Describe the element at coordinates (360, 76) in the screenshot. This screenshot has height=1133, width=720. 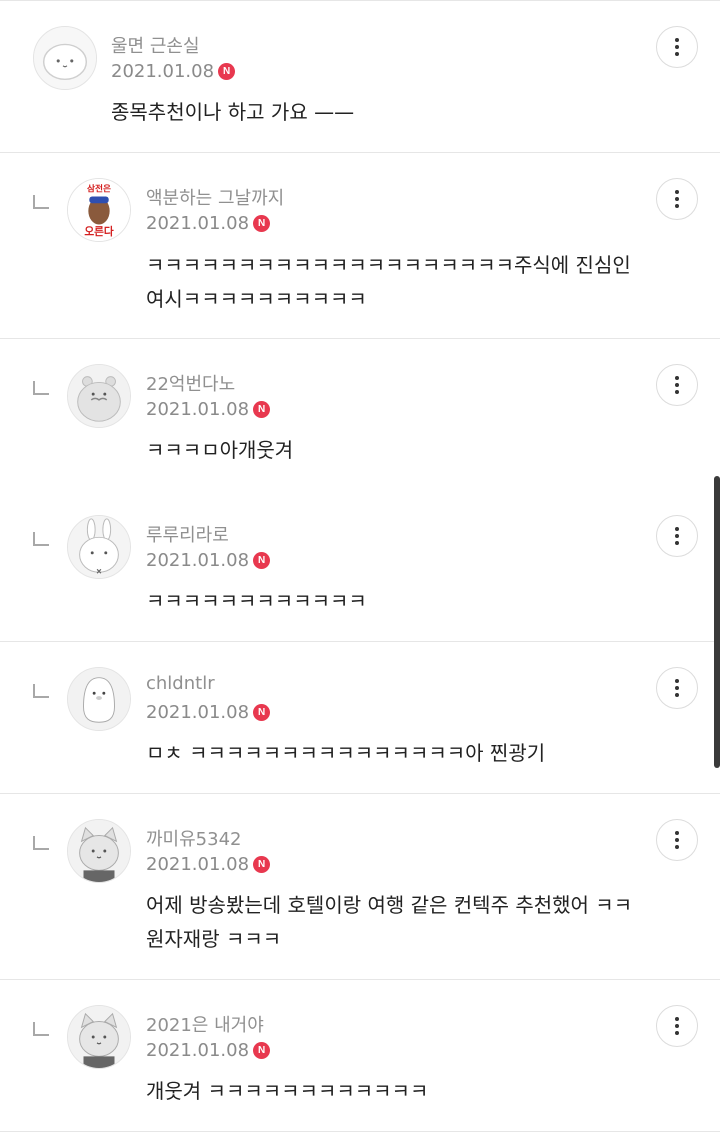
I see `comment-item: 울면 근손실 2021.01.08 N 종목추천이나 하고 가요 ——` at that location.